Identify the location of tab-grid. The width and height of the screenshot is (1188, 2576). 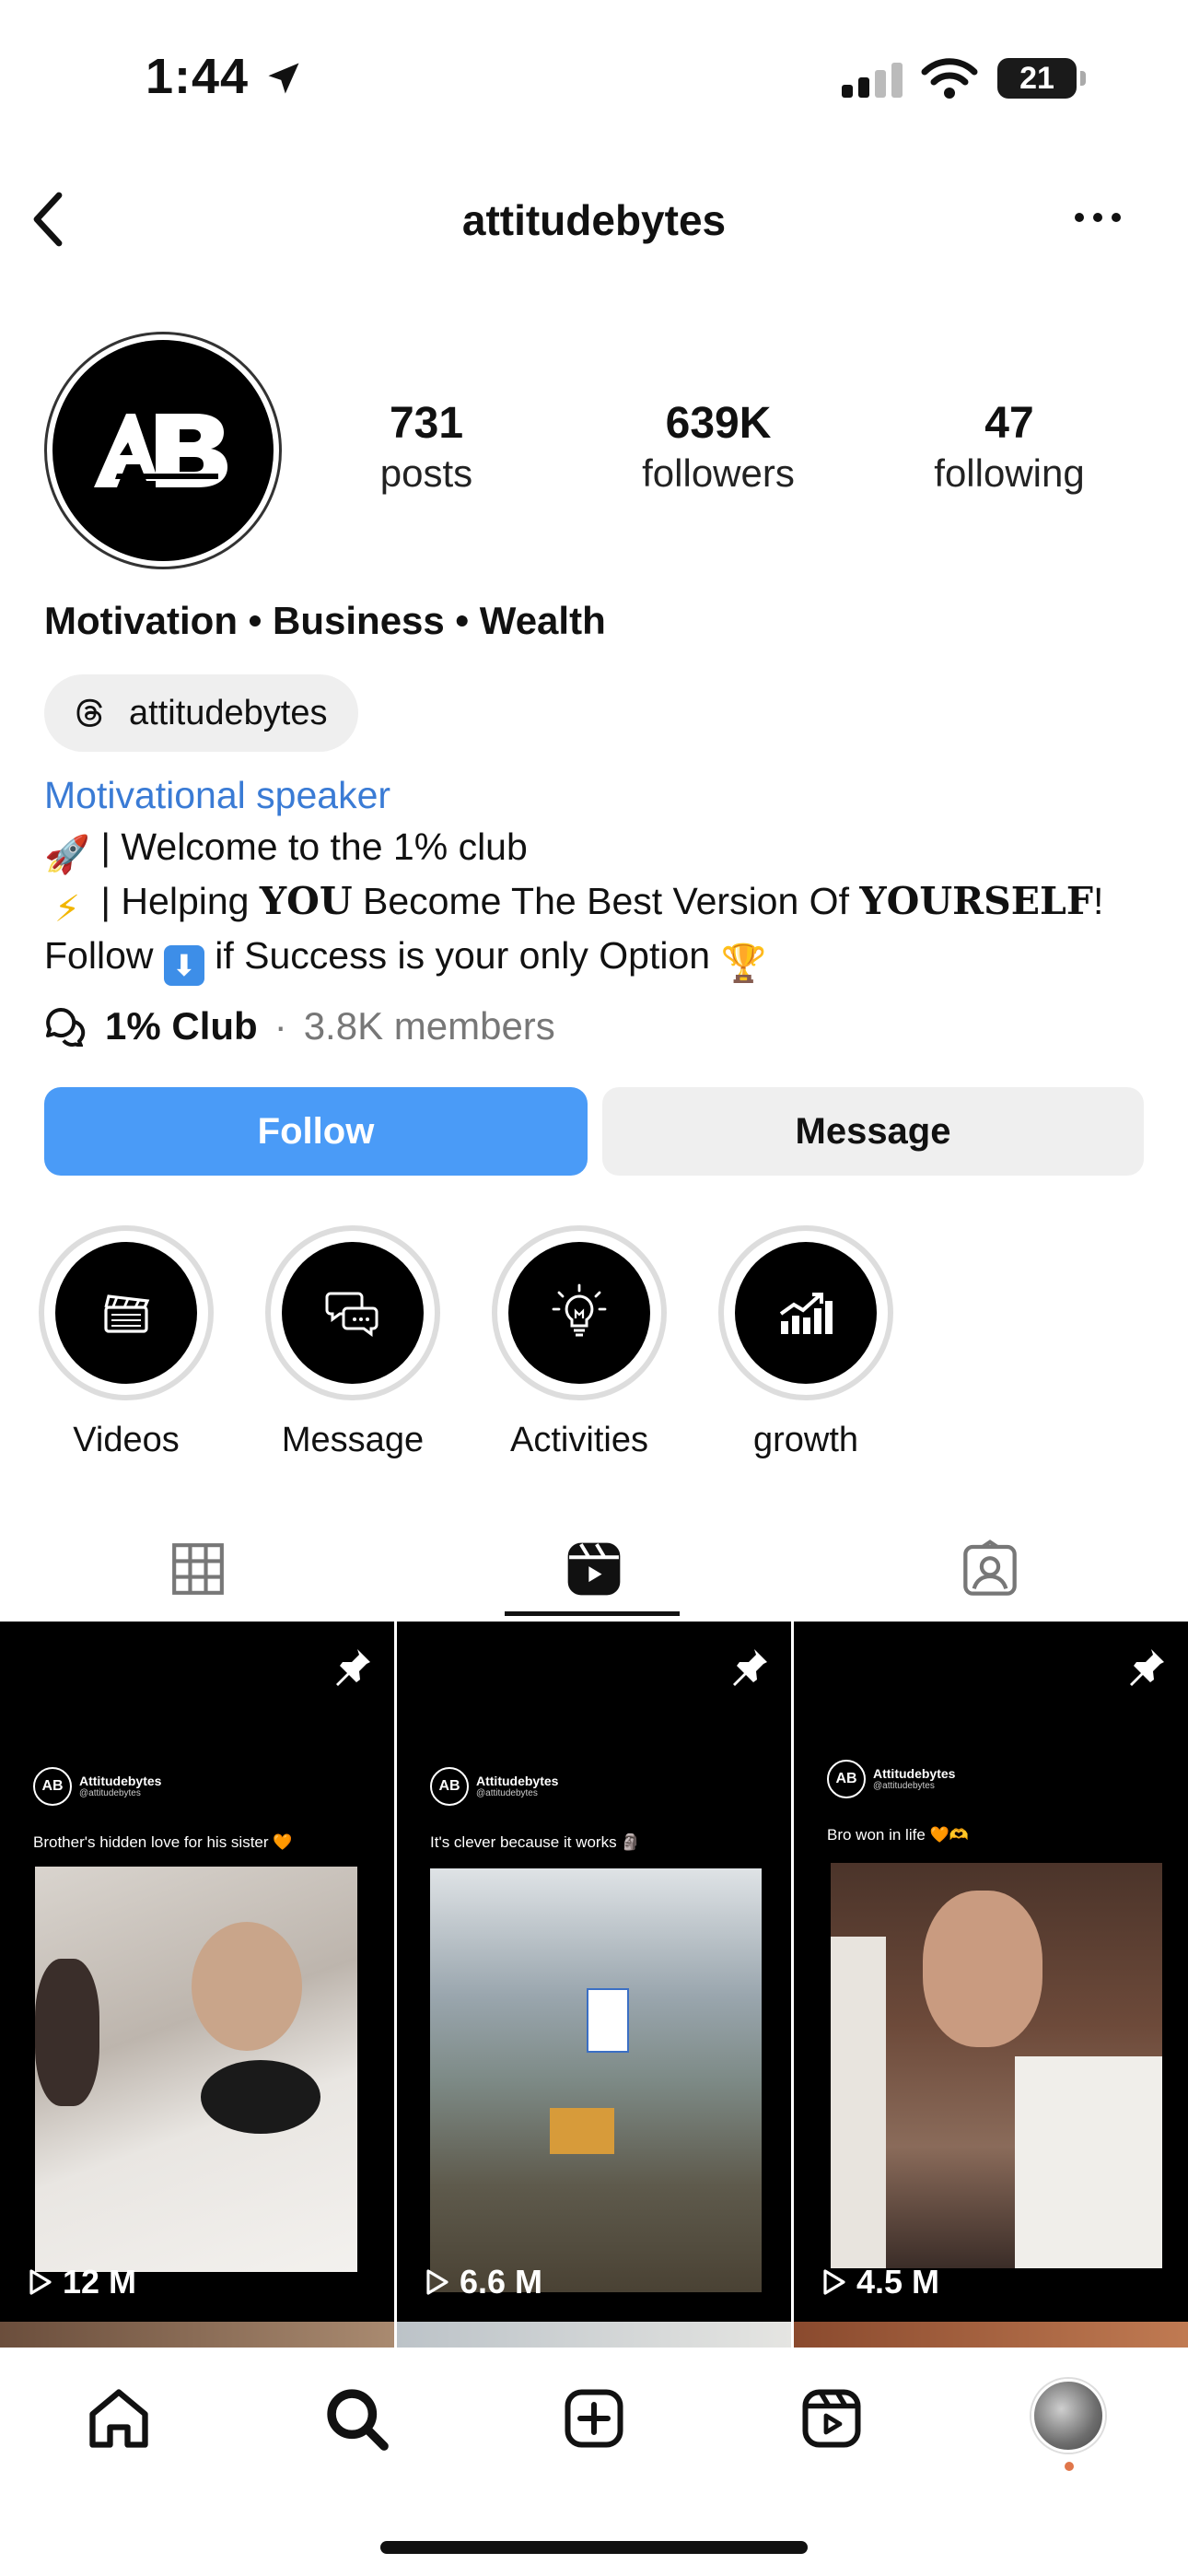
(198, 1569).